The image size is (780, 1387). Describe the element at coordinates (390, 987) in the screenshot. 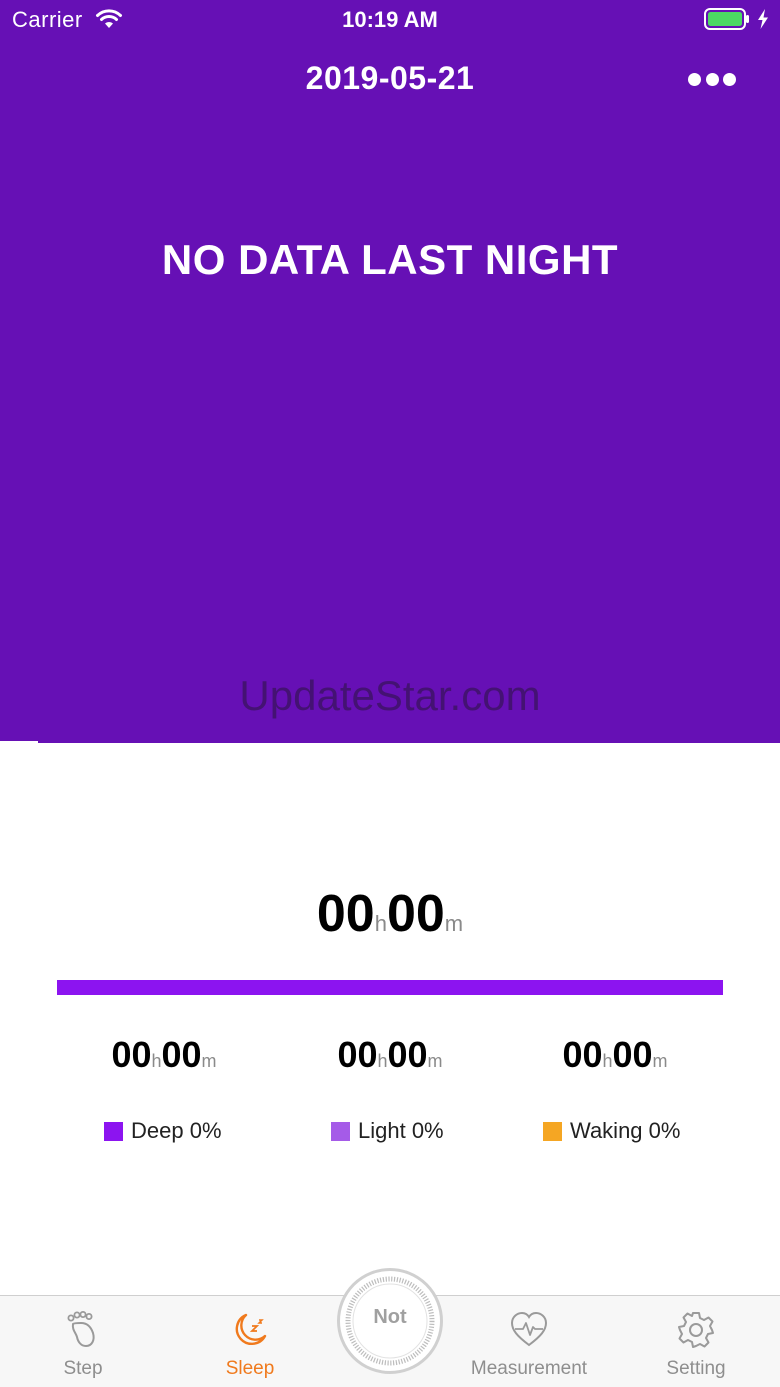

I see `sleep-distribution-bar` at that location.